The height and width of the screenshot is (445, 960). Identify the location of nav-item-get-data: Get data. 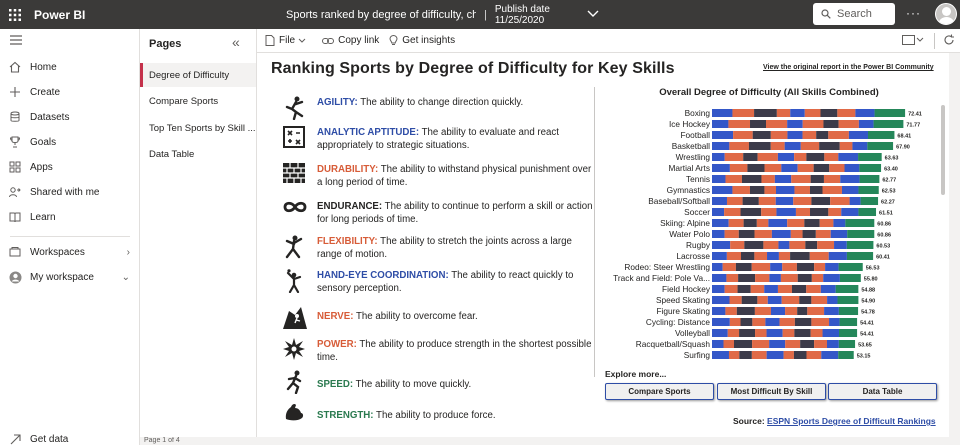
(70, 436).